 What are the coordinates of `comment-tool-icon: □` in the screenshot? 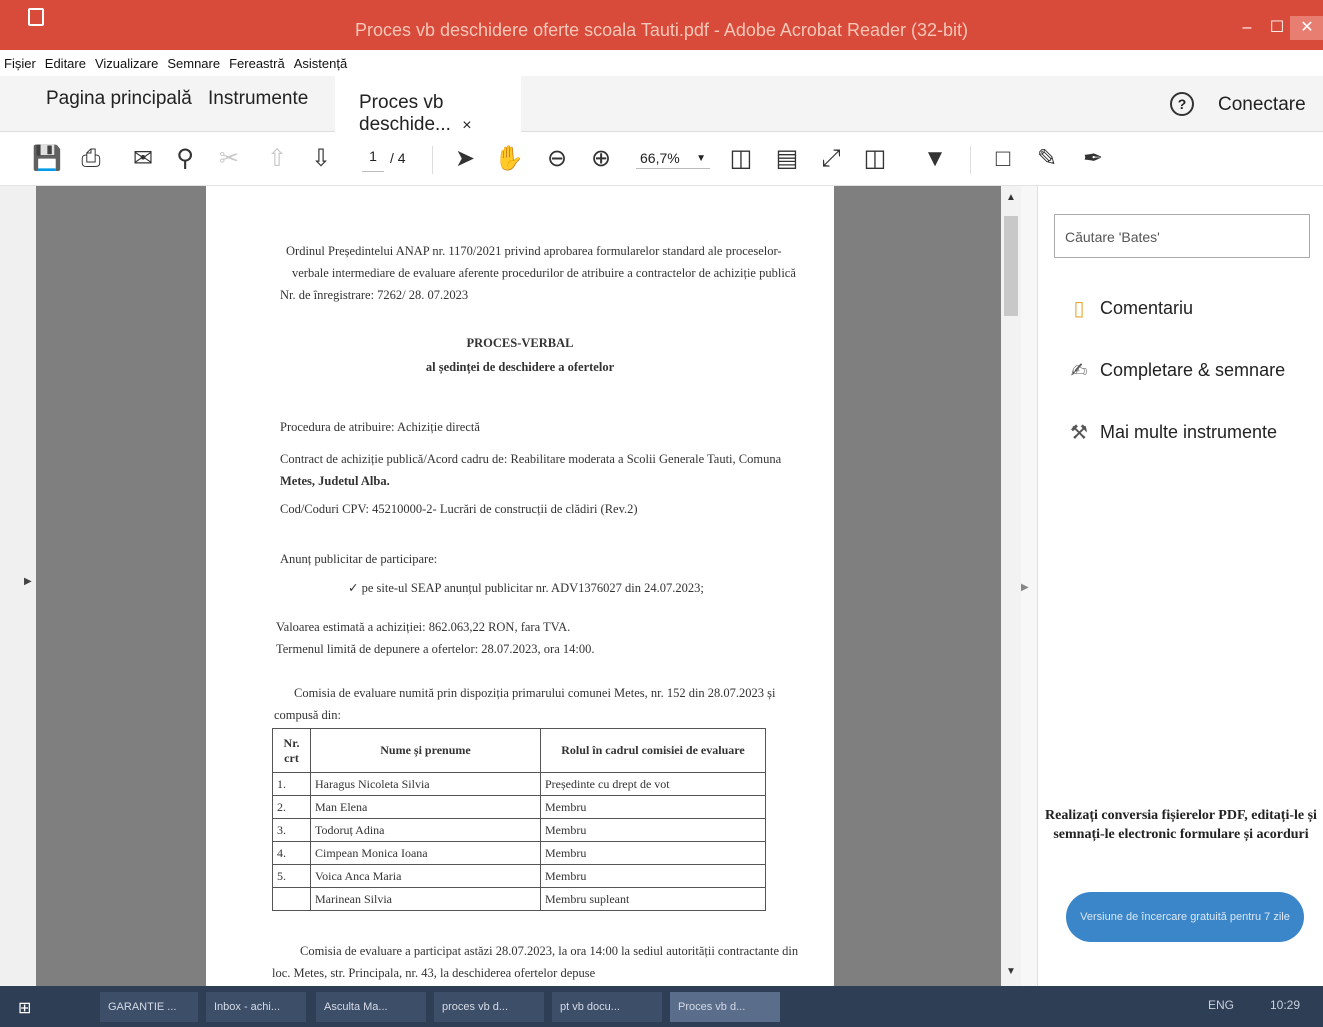 It's located at (1003, 159).